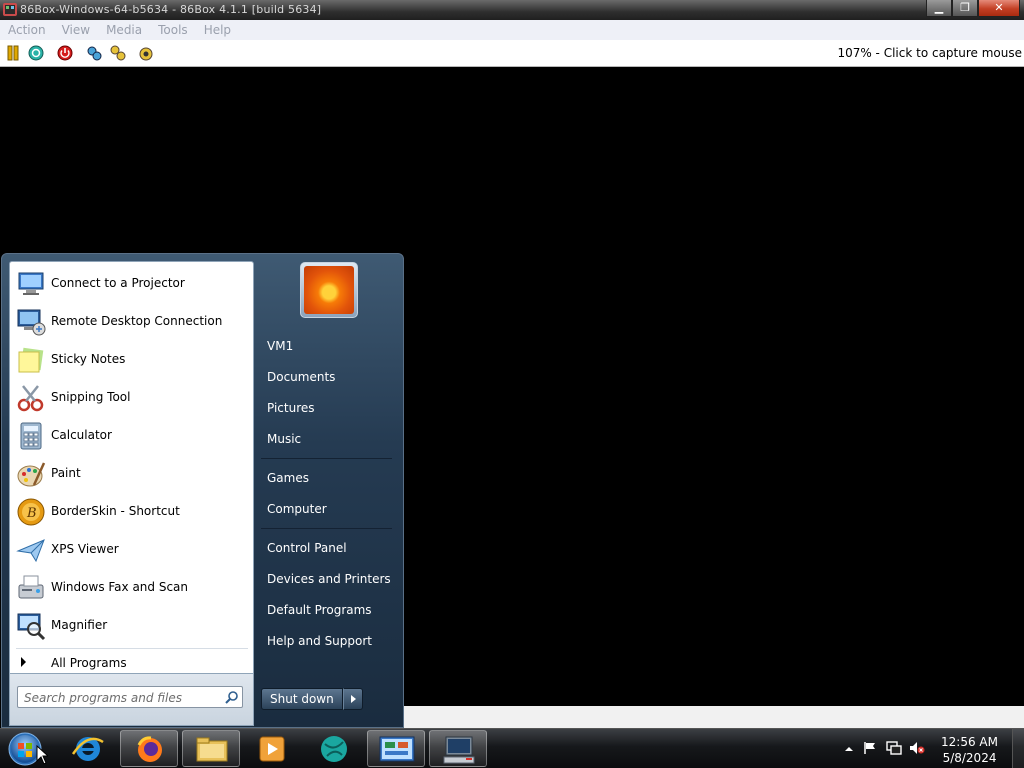 The width and height of the screenshot is (1024, 768). What do you see at coordinates (66, 473) in the screenshot?
I see `program-label: Paint` at bounding box center [66, 473].